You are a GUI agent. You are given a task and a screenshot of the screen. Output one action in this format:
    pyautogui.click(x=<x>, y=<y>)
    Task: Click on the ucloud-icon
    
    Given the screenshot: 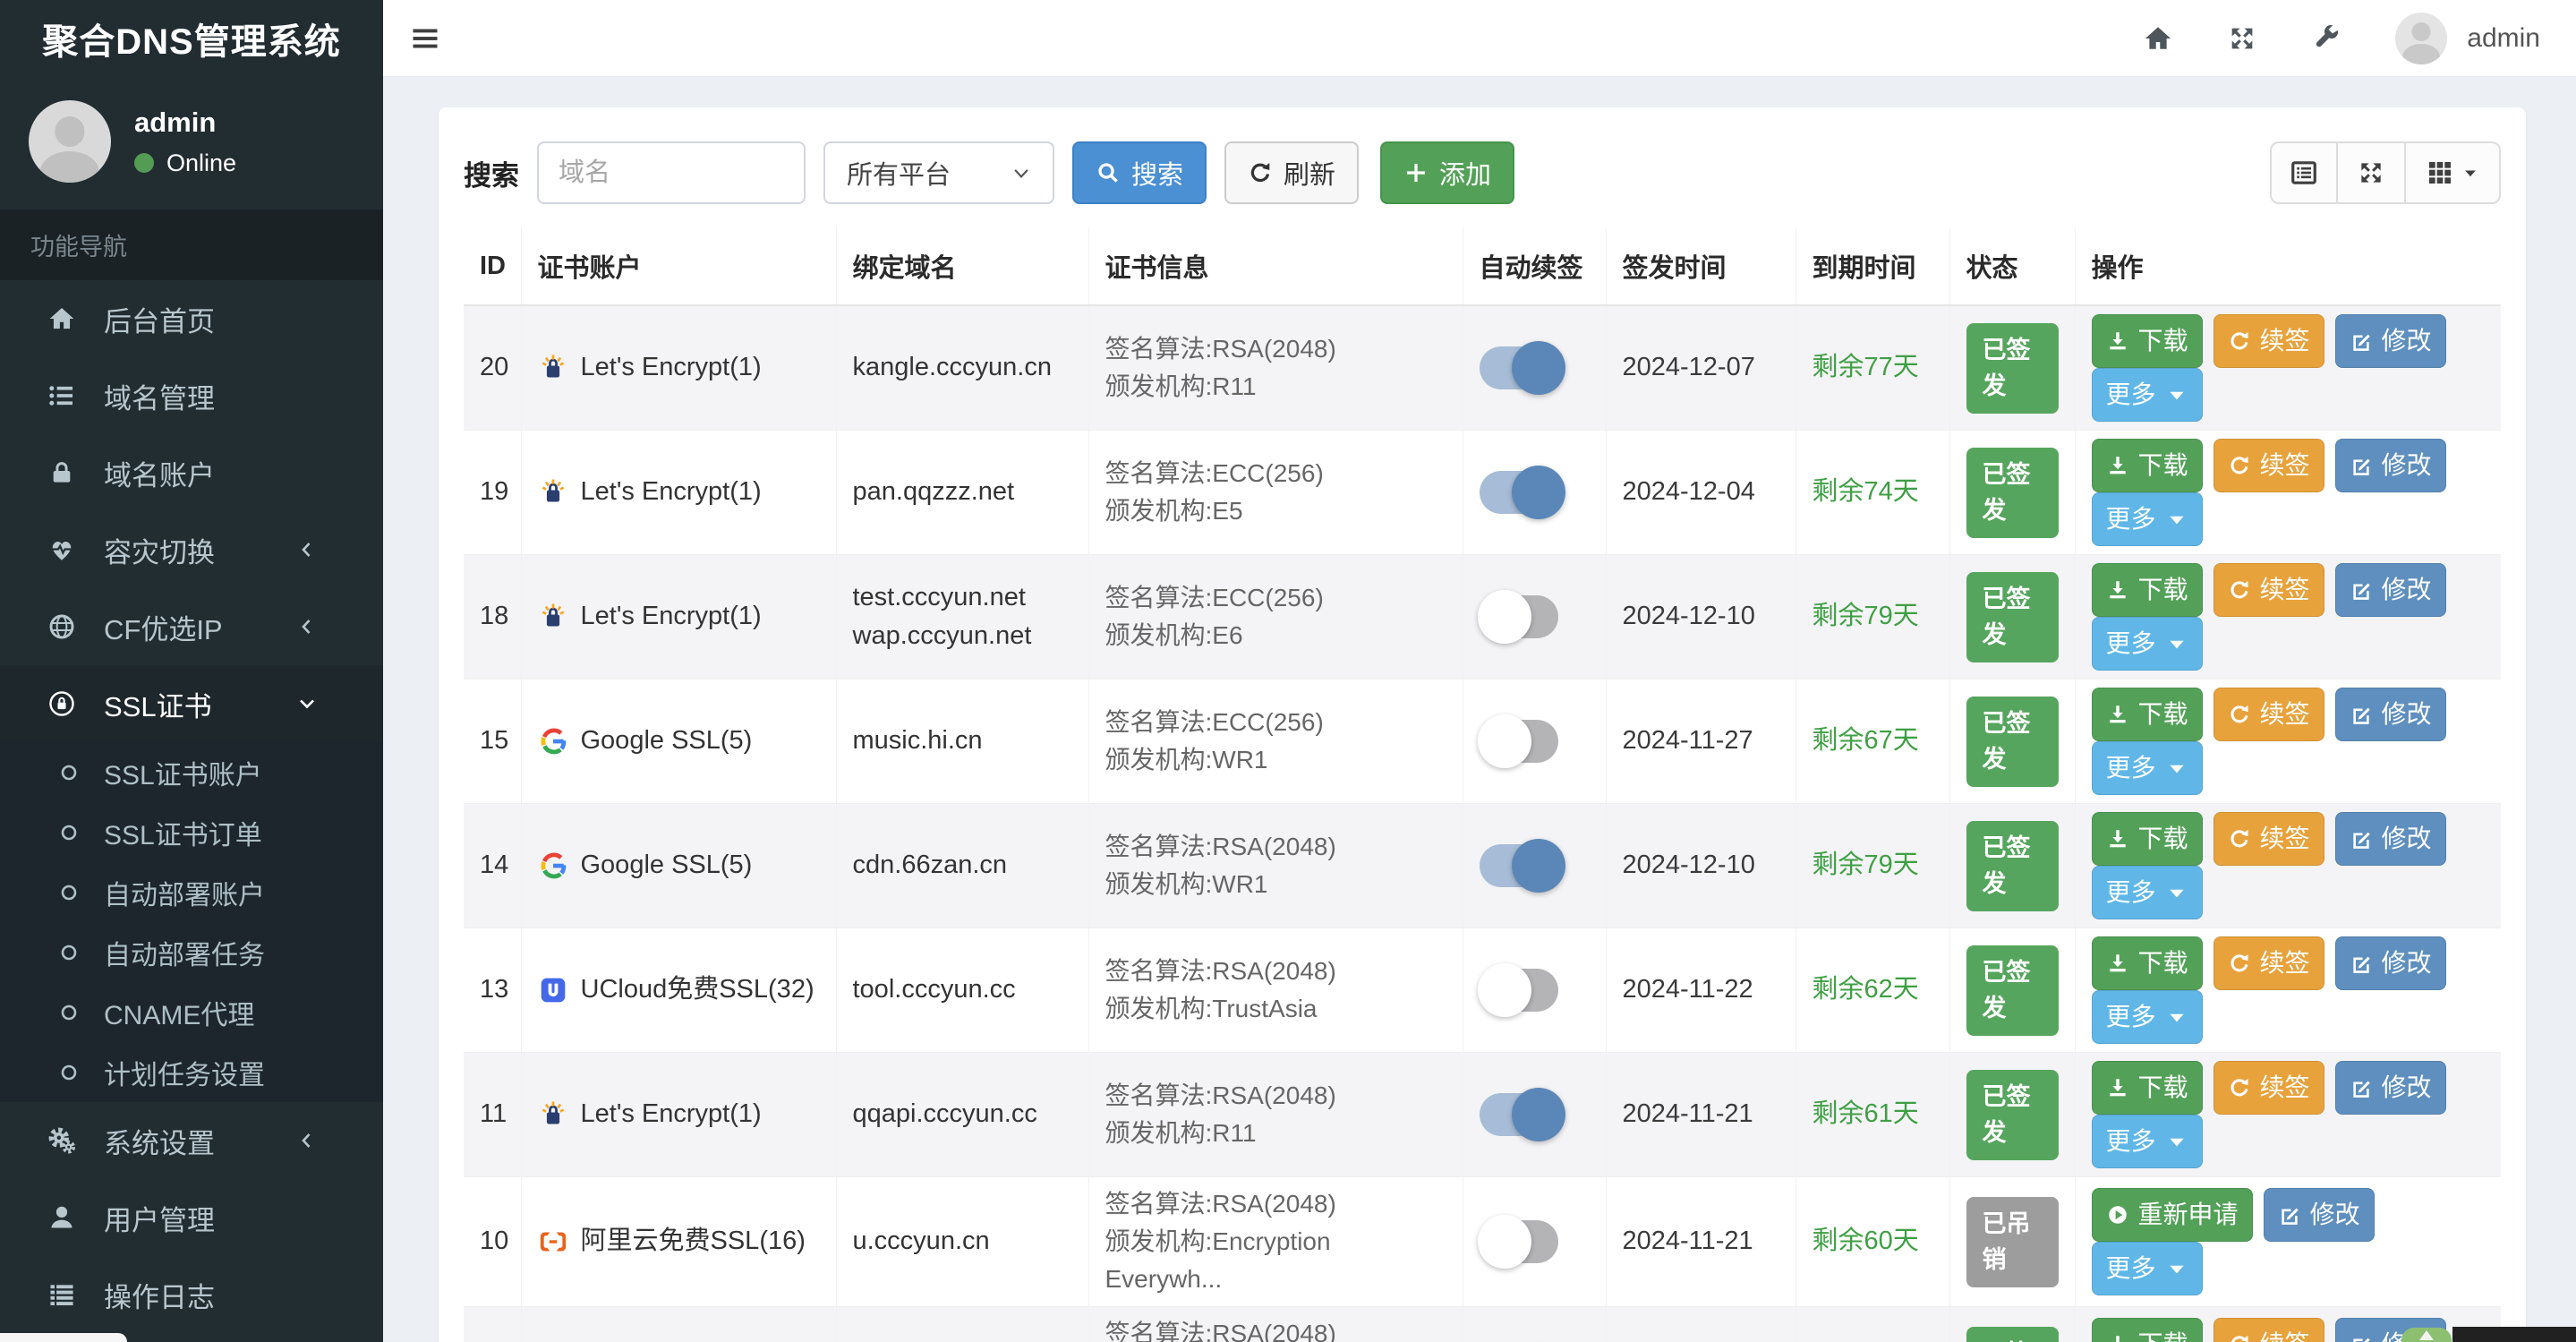 What is the action you would take?
    pyautogui.click(x=553, y=990)
    